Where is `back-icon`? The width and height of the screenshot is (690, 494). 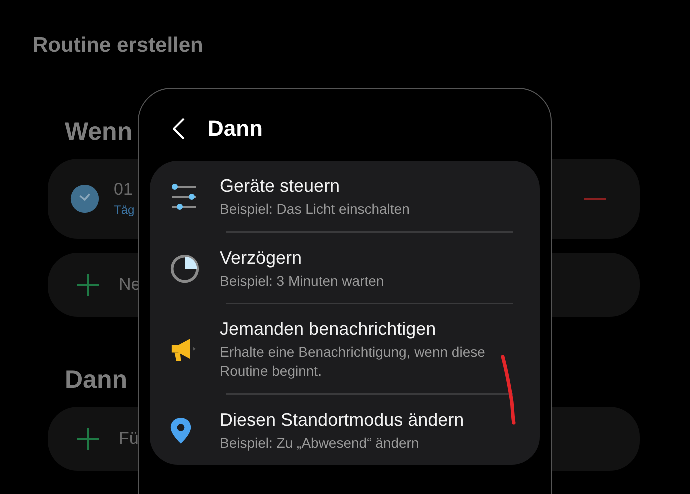 back-icon is located at coordinates (179, 129).